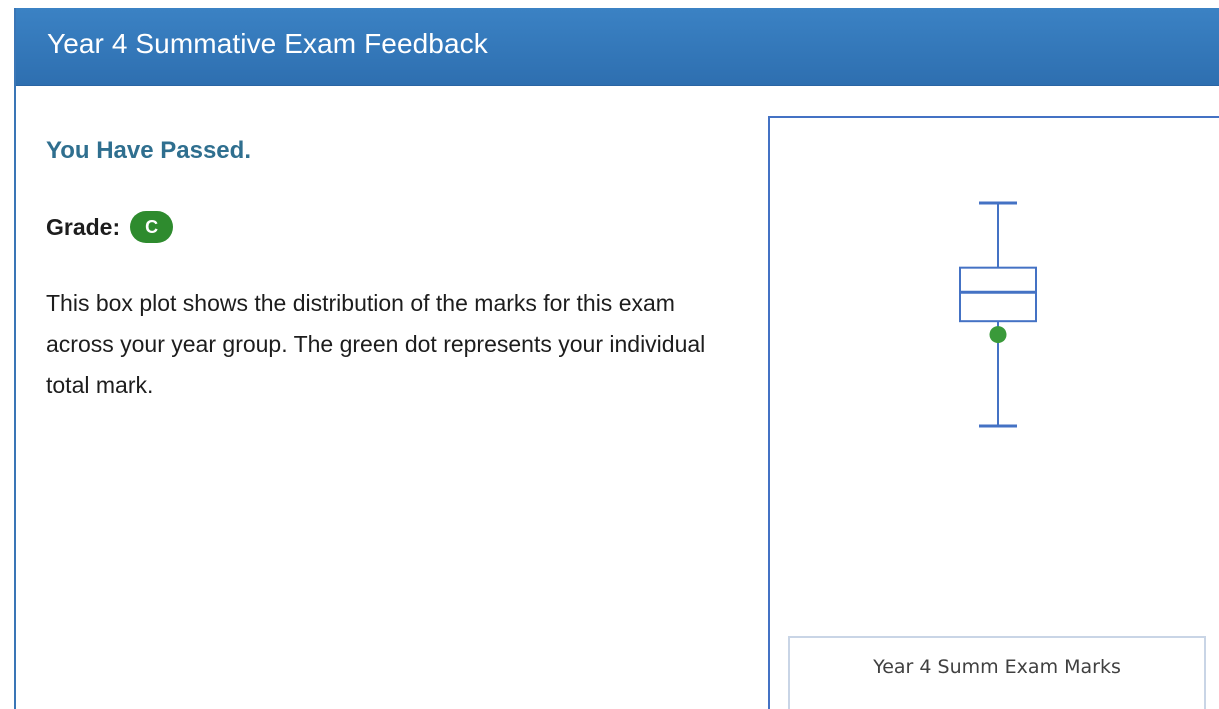  I want to click on series-label: Year 4 Summ Exam Marks, so click(997, 667).